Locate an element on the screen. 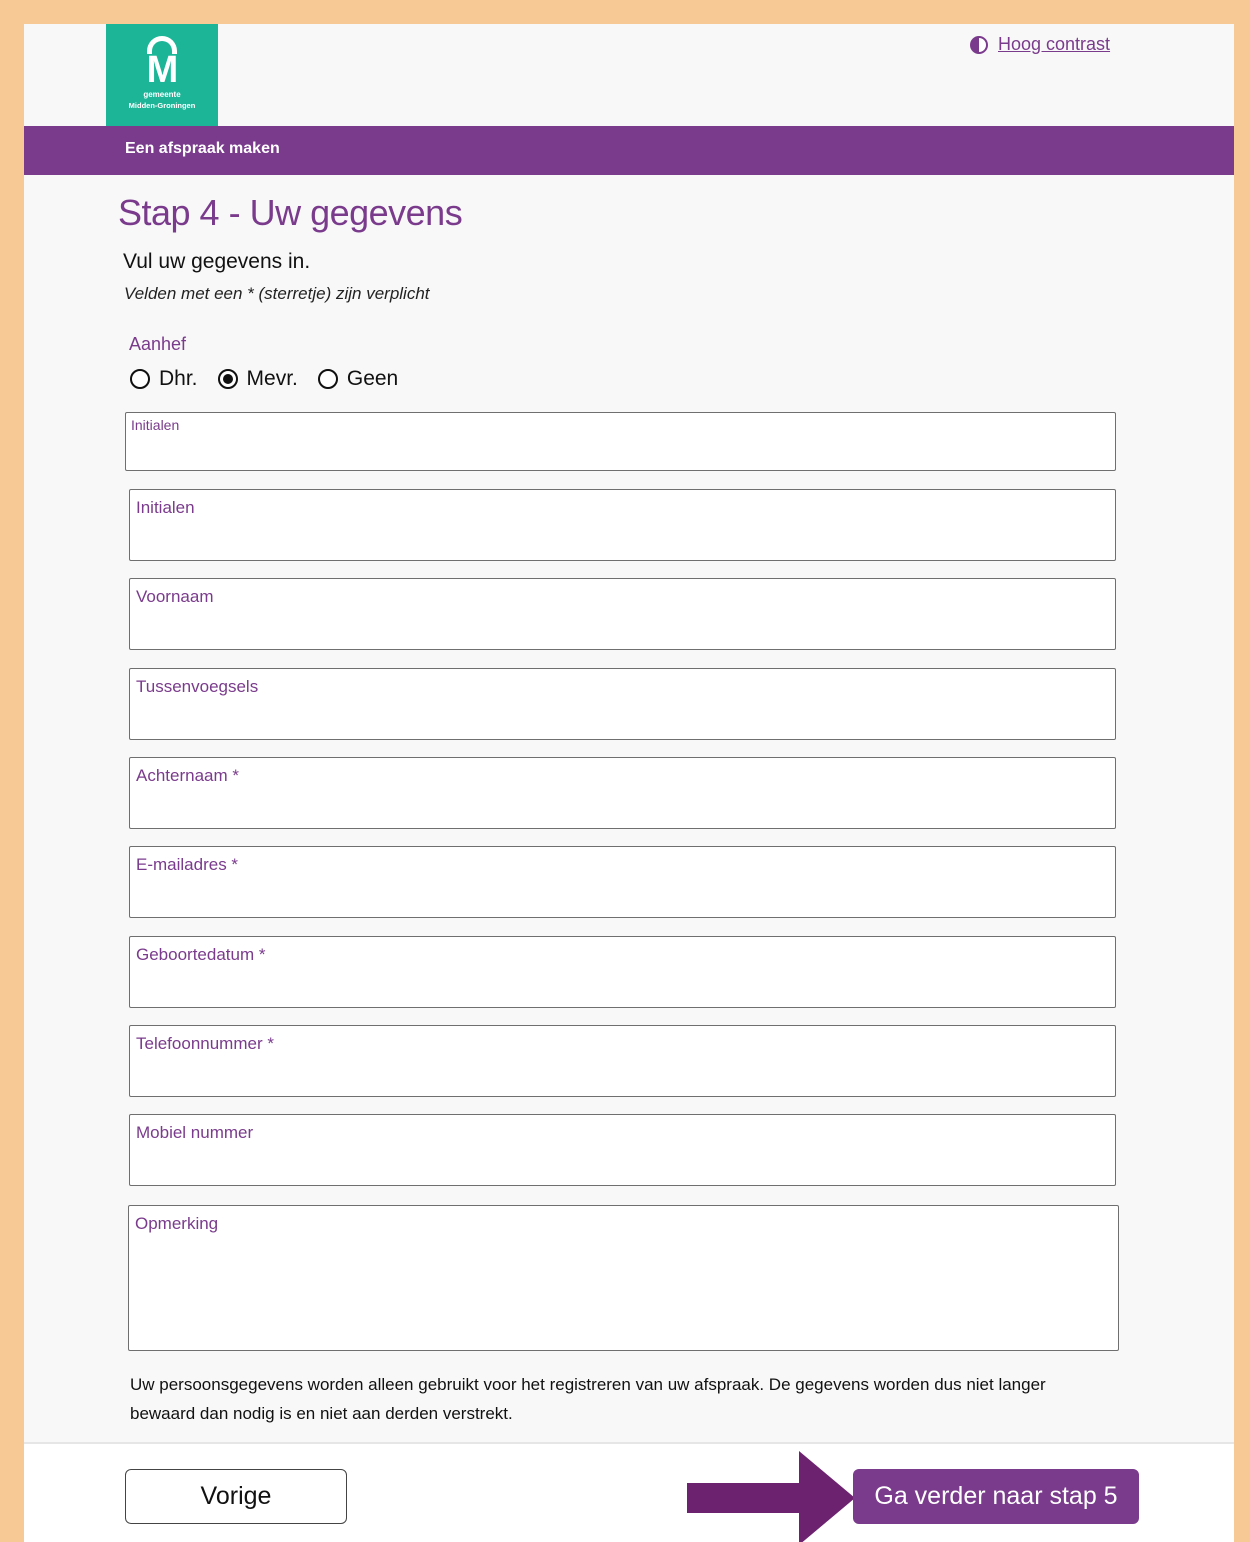 This screenshot has width=1250, height=1542. salutation-radio-group: Dhr. Mevr. Geen is located at coordinates (274, 379).